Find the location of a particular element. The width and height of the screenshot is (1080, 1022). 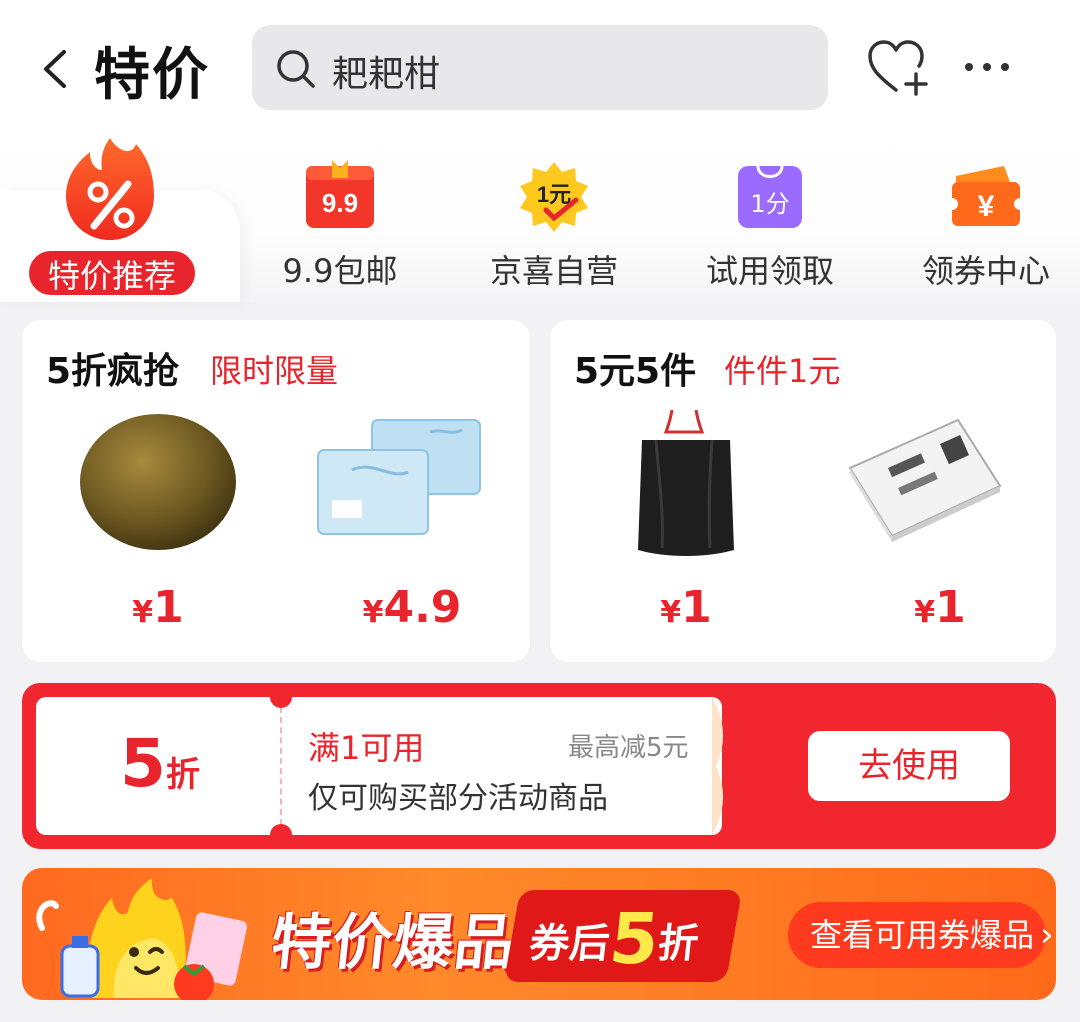

search-query: 耙耙柑 is located at coordinates (386, 74).